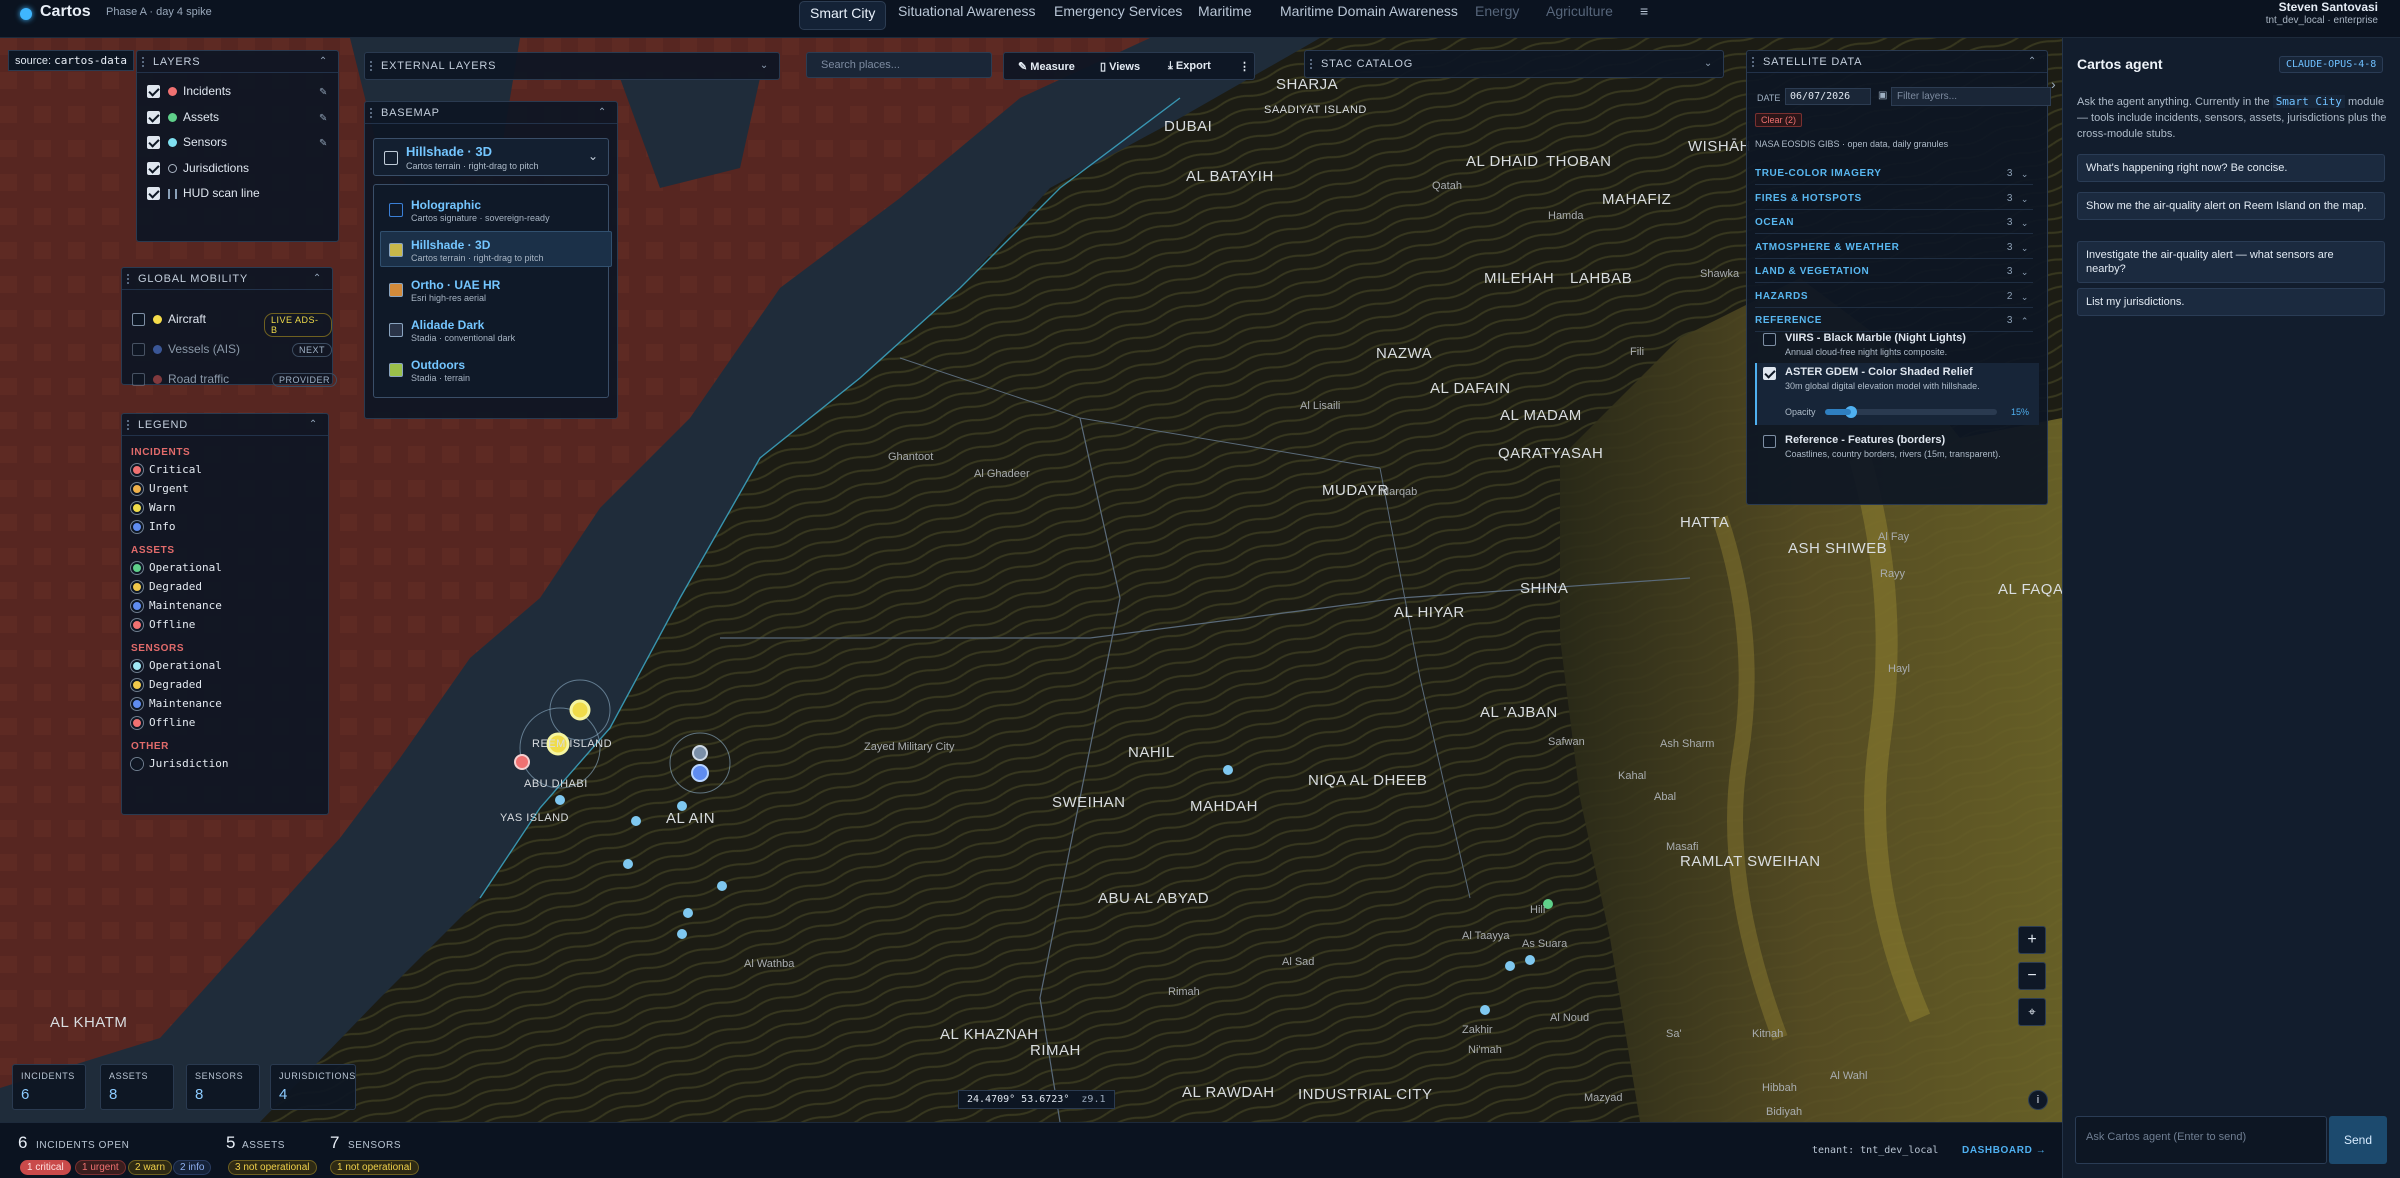  I want to click on stac-catalog-panel: STAC CATALOG ⌄, so click(1514, 64).